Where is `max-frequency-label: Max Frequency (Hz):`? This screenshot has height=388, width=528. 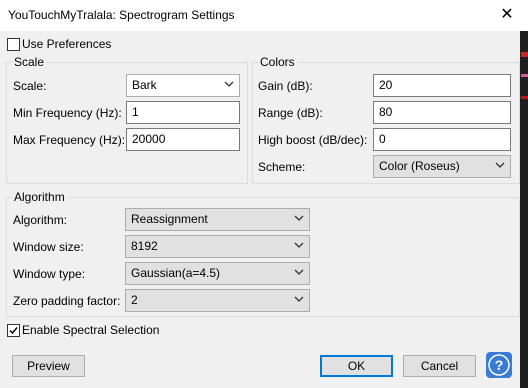 max-frequency-label: Max Frequency (Hz): is located at coordinates (69, 140).